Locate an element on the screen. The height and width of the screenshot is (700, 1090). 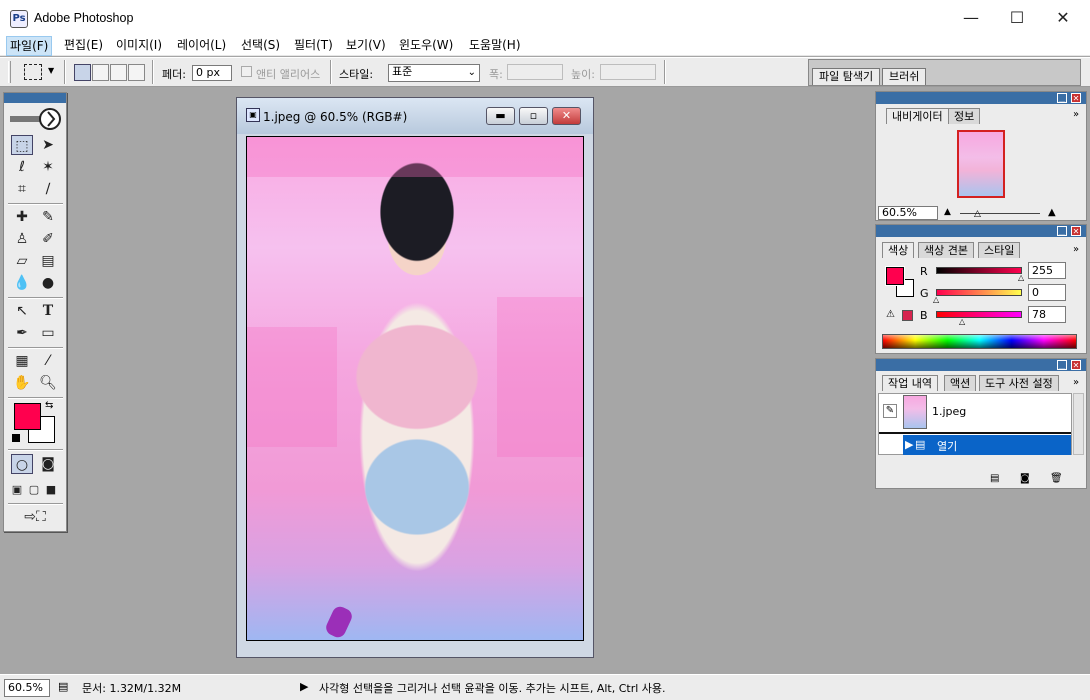
move-tool-icon: ➤ is located at coordinates (48, 145).